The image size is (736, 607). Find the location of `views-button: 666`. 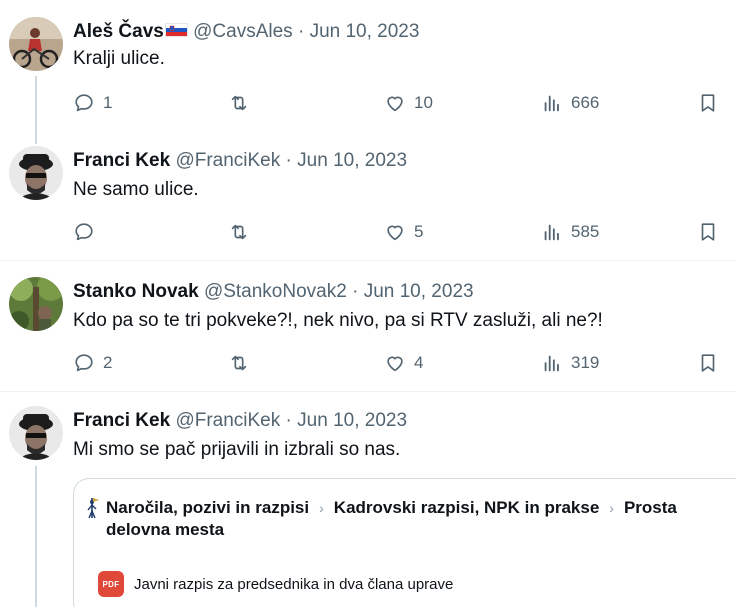

views-button: 666 is located at coordinates (570, 103).